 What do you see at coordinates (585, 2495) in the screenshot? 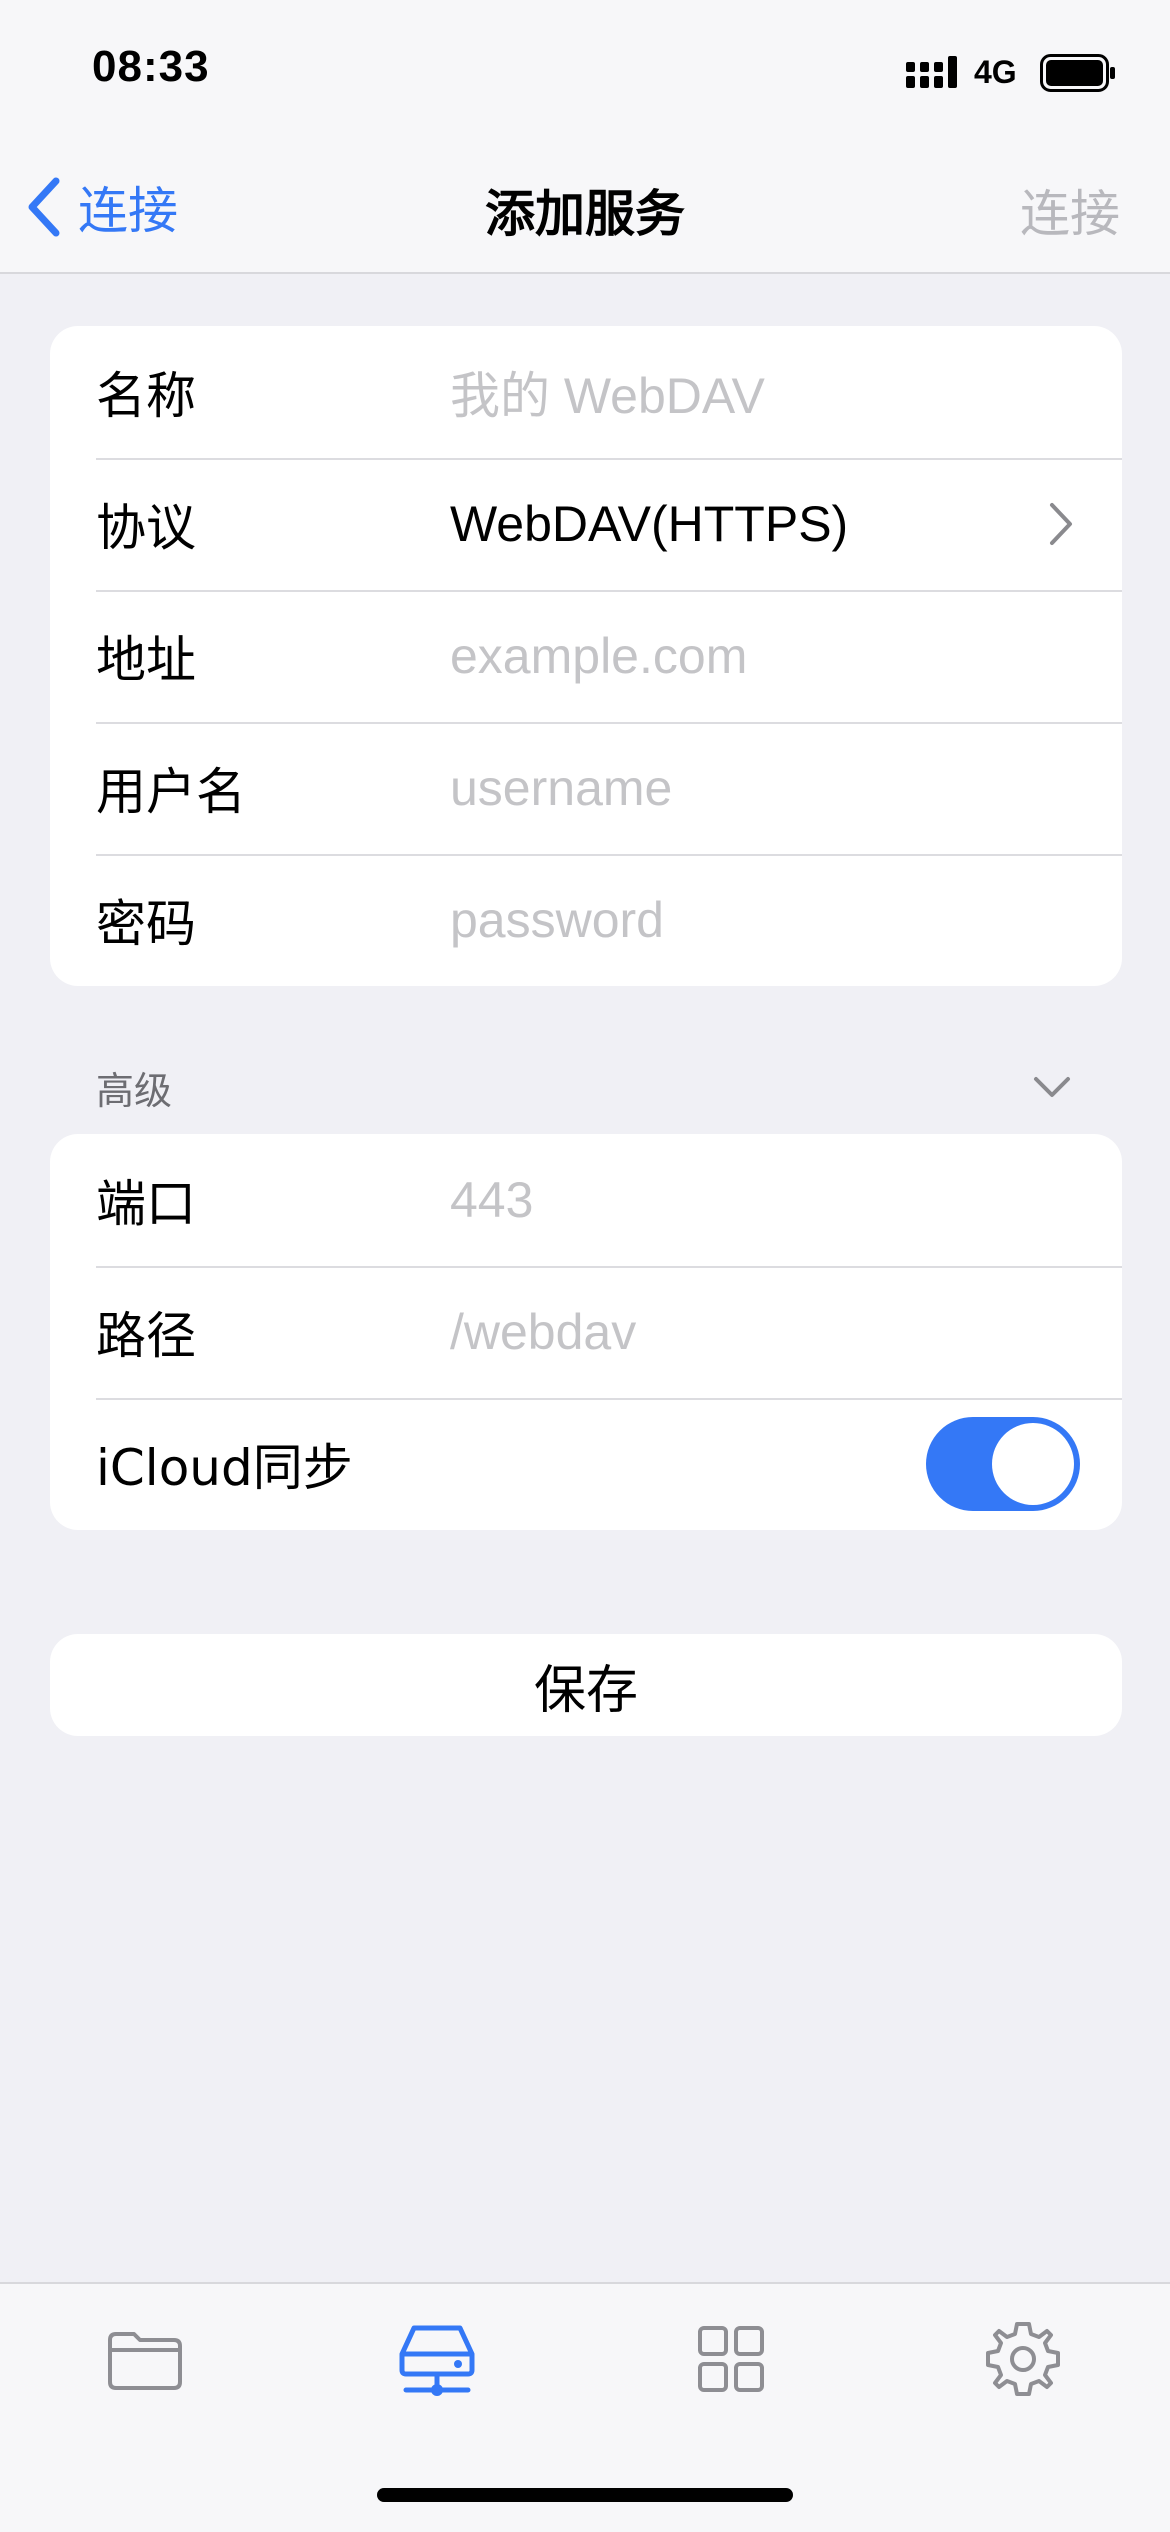
I see `home-indicator` at bounding box center [585, 2495].